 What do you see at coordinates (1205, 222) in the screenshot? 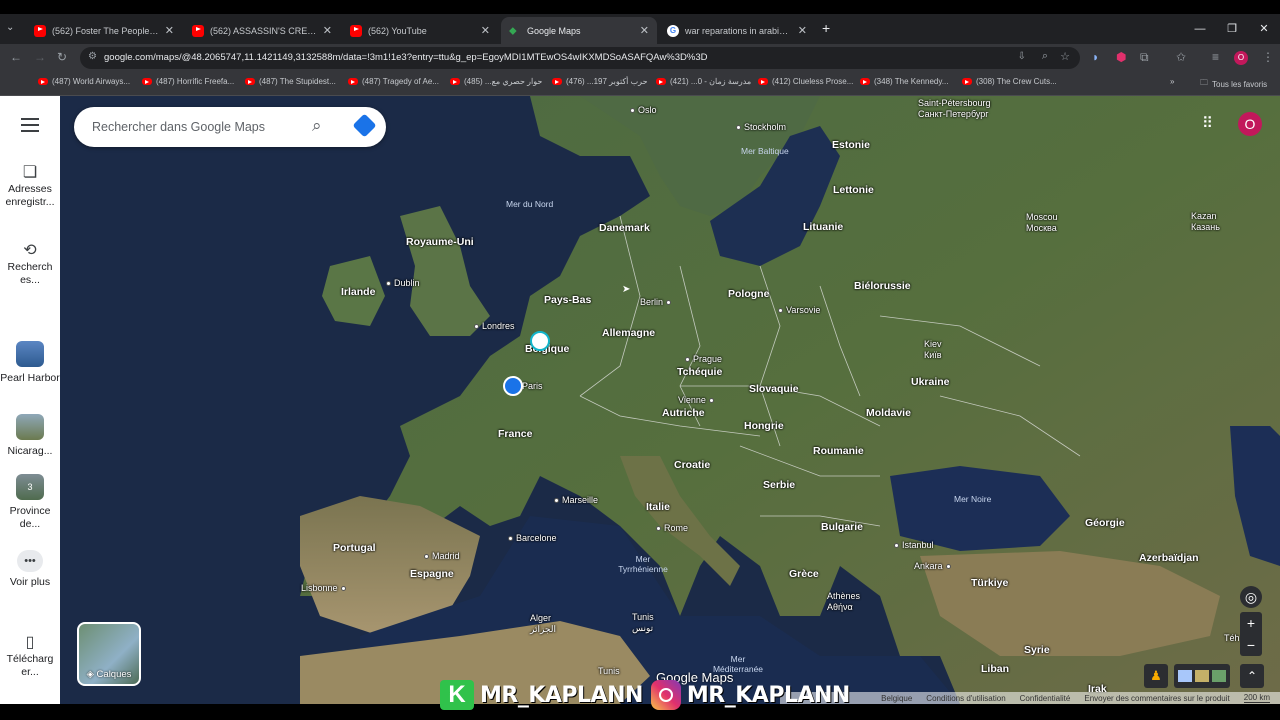
I see `city-label-bilingual: Kazan Казань` at bounding box center [1205, 222].